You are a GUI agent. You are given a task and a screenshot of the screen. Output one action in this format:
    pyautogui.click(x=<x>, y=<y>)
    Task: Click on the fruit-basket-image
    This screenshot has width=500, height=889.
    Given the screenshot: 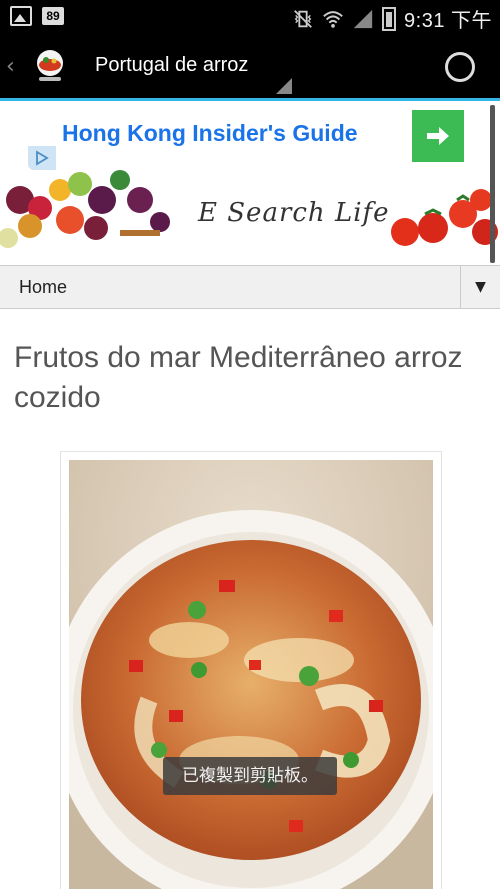 What is the action you would take?
    pyautogui.click(x=95, y=211)
    